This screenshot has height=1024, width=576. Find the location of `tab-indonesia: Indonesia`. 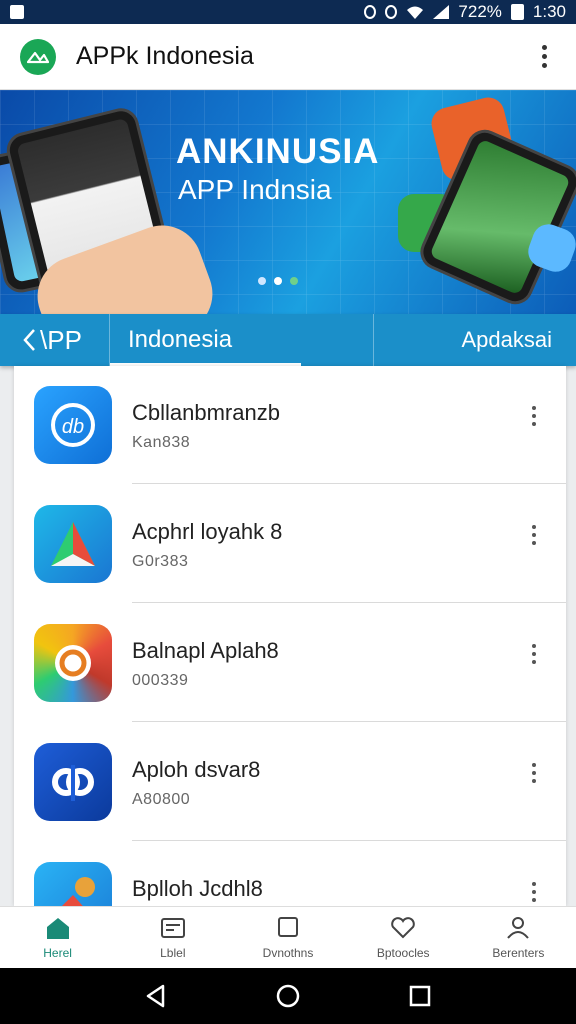

tab-indonesia: Indonesia is located at coordinates (242, 340).